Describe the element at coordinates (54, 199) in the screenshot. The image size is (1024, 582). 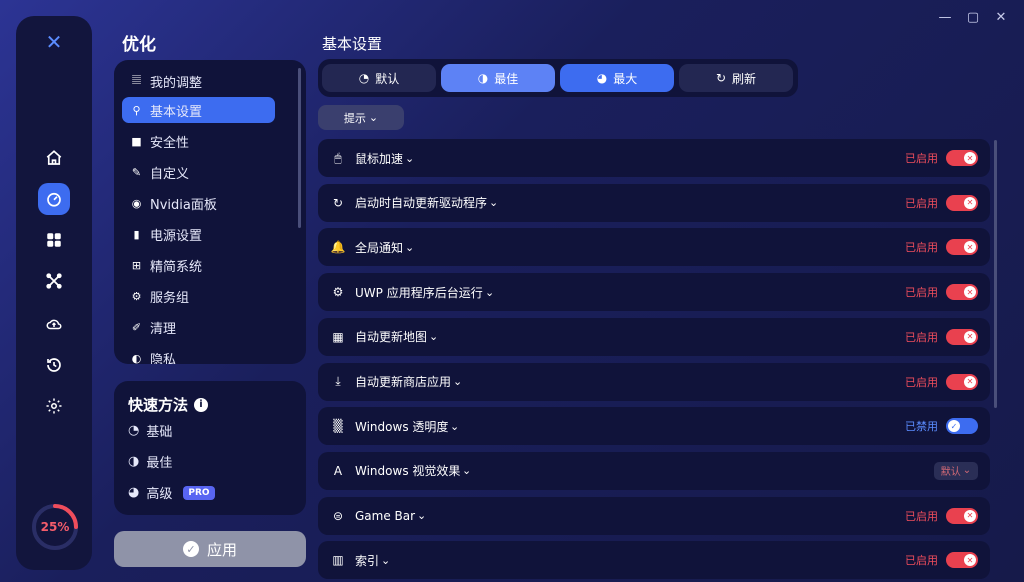
I see `speedometer-icon` at that location.